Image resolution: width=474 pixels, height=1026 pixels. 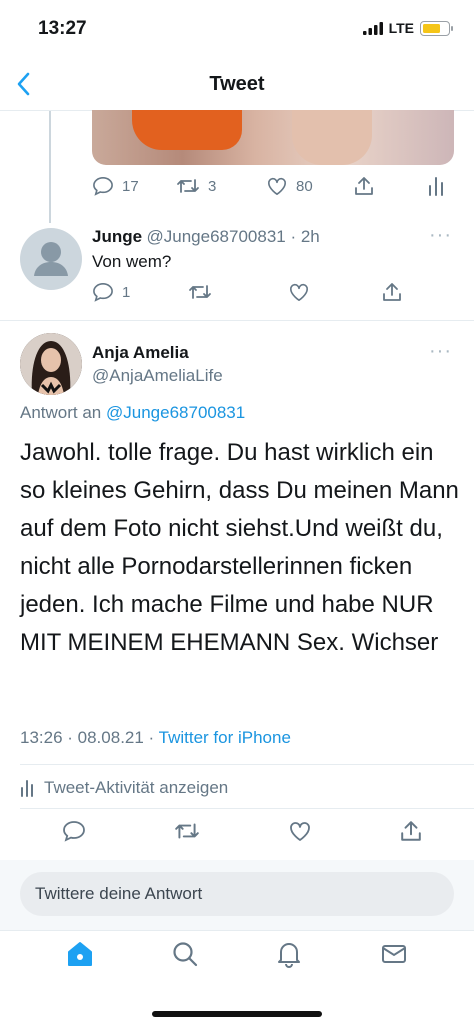 I want to click on page-title: Tweet, so click(x=237, y=84).